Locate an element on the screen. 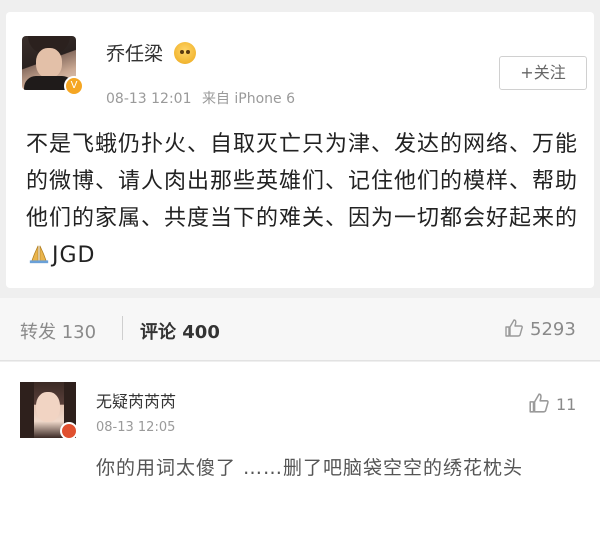  author-name: 乔任梁 is located at coordinates (134, 52).